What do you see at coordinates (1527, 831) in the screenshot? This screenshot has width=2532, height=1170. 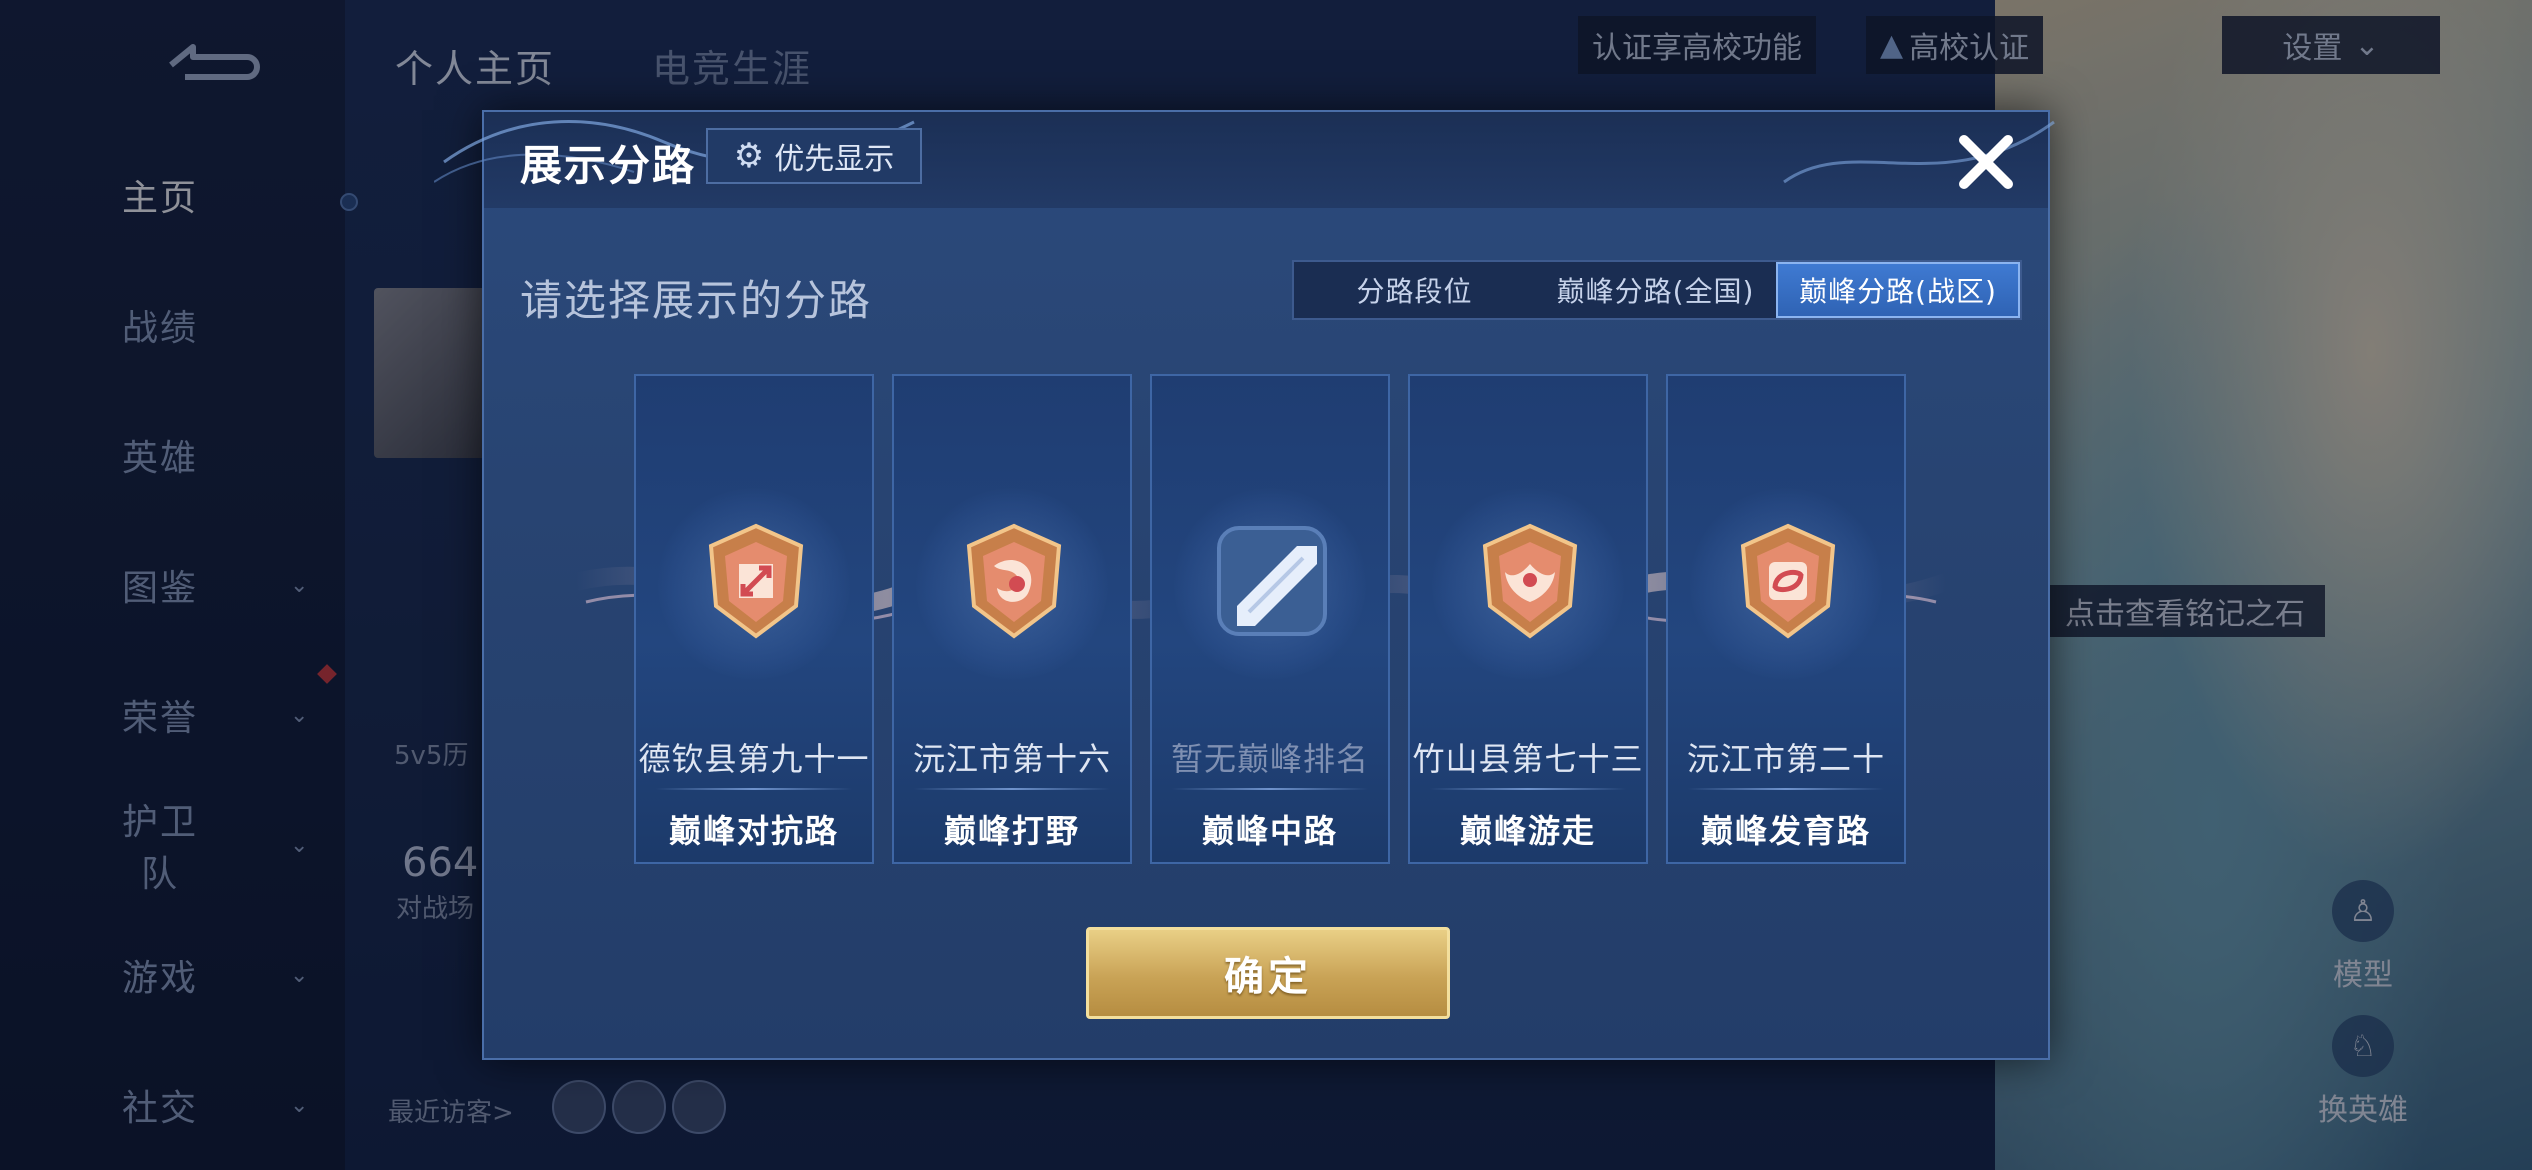 I see `lane-role-label: 巅峰游走` at bounding box center [1527, 831].